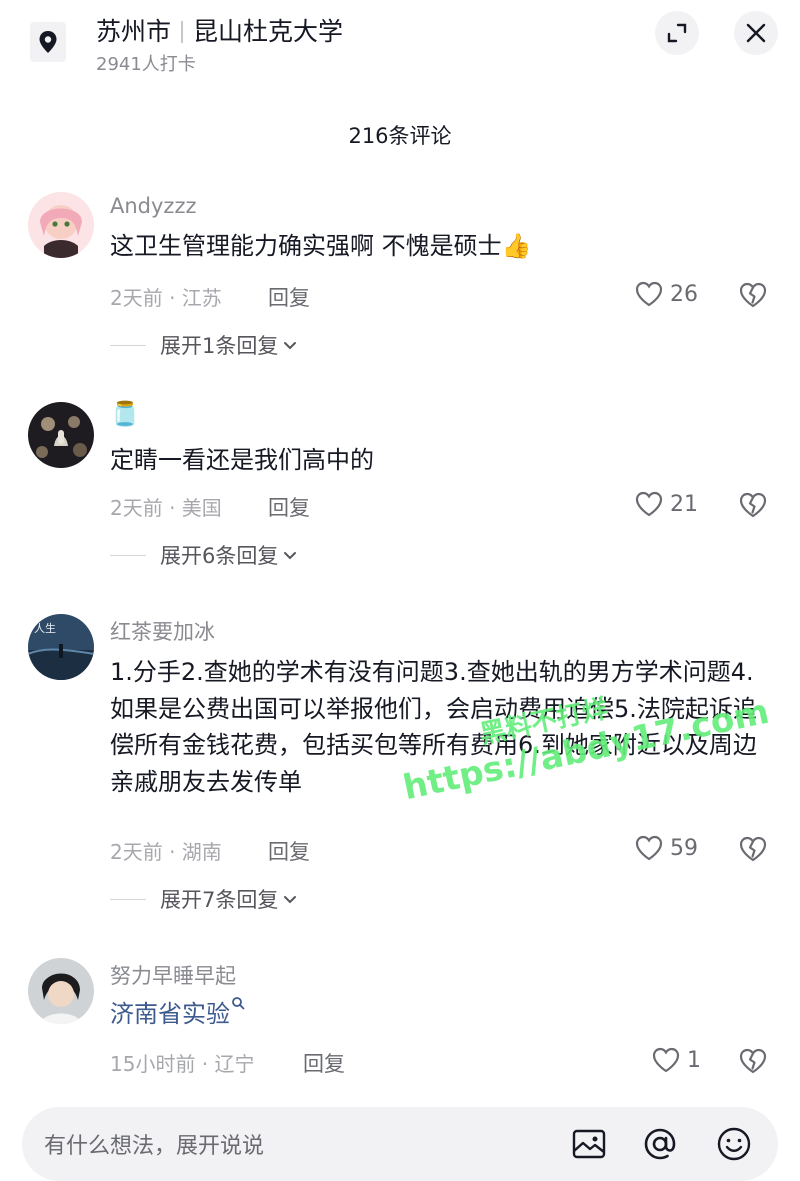  I want to click on comment-link-text: 济南省实验, so click(170, 1014).